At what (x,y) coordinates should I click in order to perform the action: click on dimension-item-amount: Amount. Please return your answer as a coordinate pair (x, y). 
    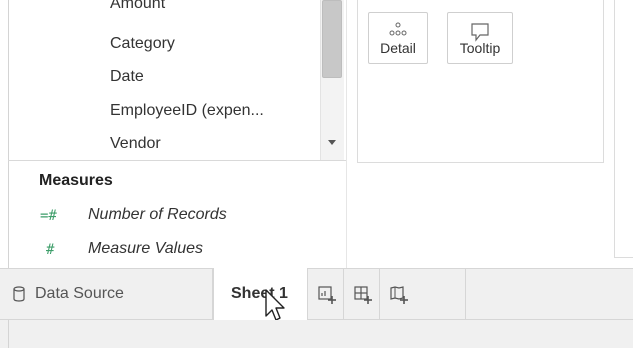
    Looking at the image, I should click on (137, 7).